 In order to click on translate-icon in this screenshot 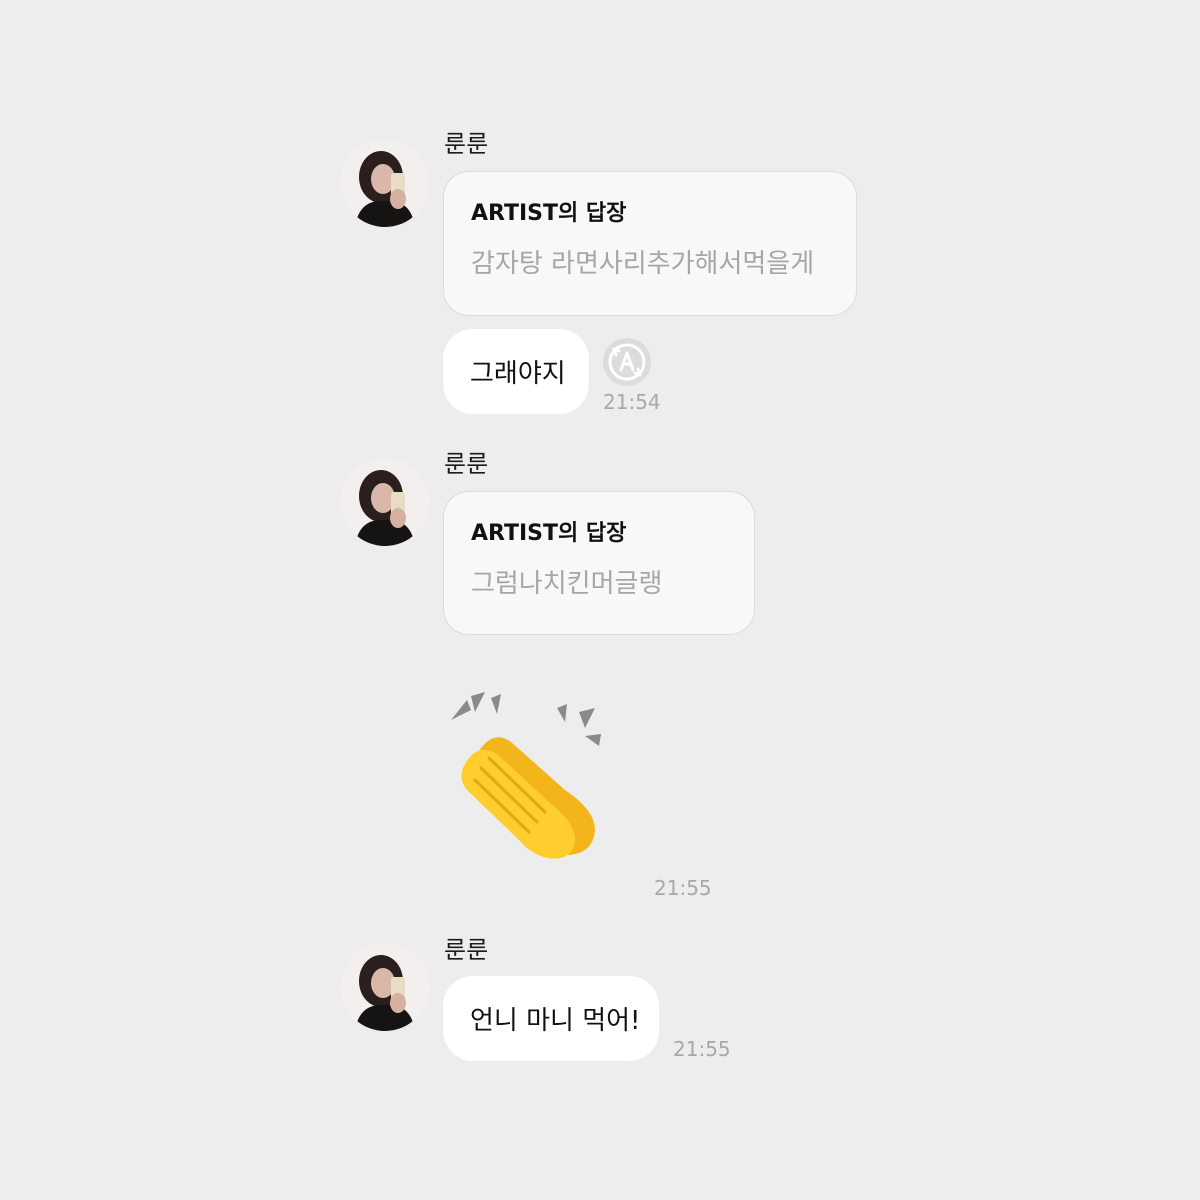, I will do `click(627, 362)`.